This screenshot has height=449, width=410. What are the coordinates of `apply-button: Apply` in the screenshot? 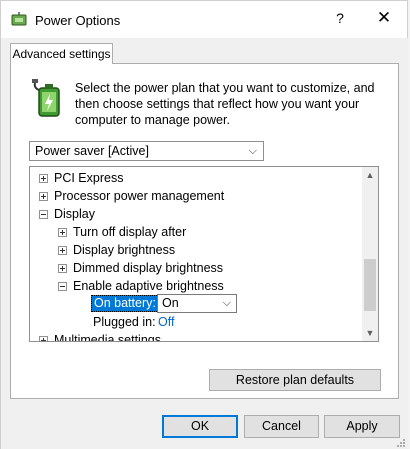 It's located at (362, 426).